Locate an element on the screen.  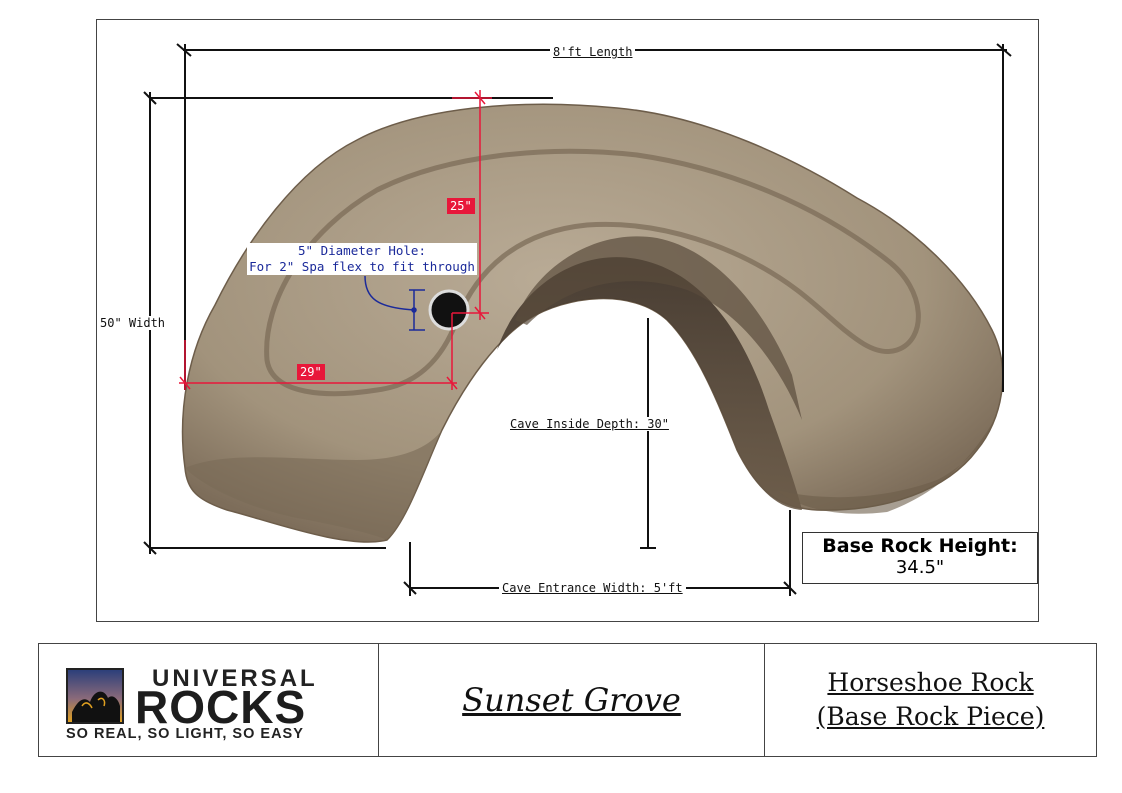
base-height-box: Base Rock Height: 34.5" is located at coordinates (920, 558).